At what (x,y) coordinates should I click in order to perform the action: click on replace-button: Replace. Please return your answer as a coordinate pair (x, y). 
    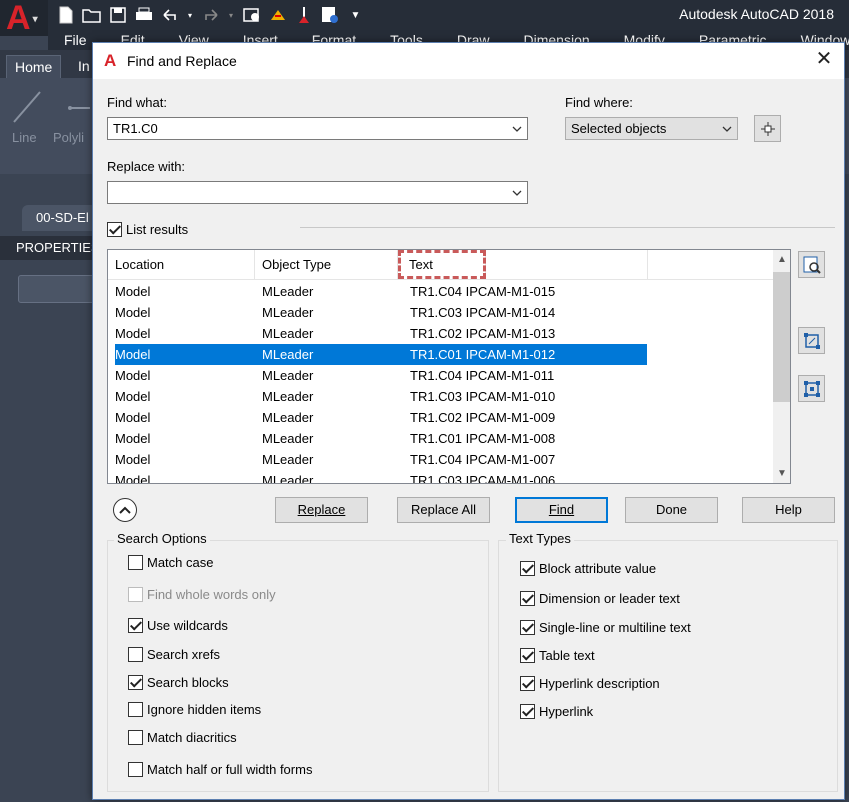
    Looking at the image, I should click on (321, 510).